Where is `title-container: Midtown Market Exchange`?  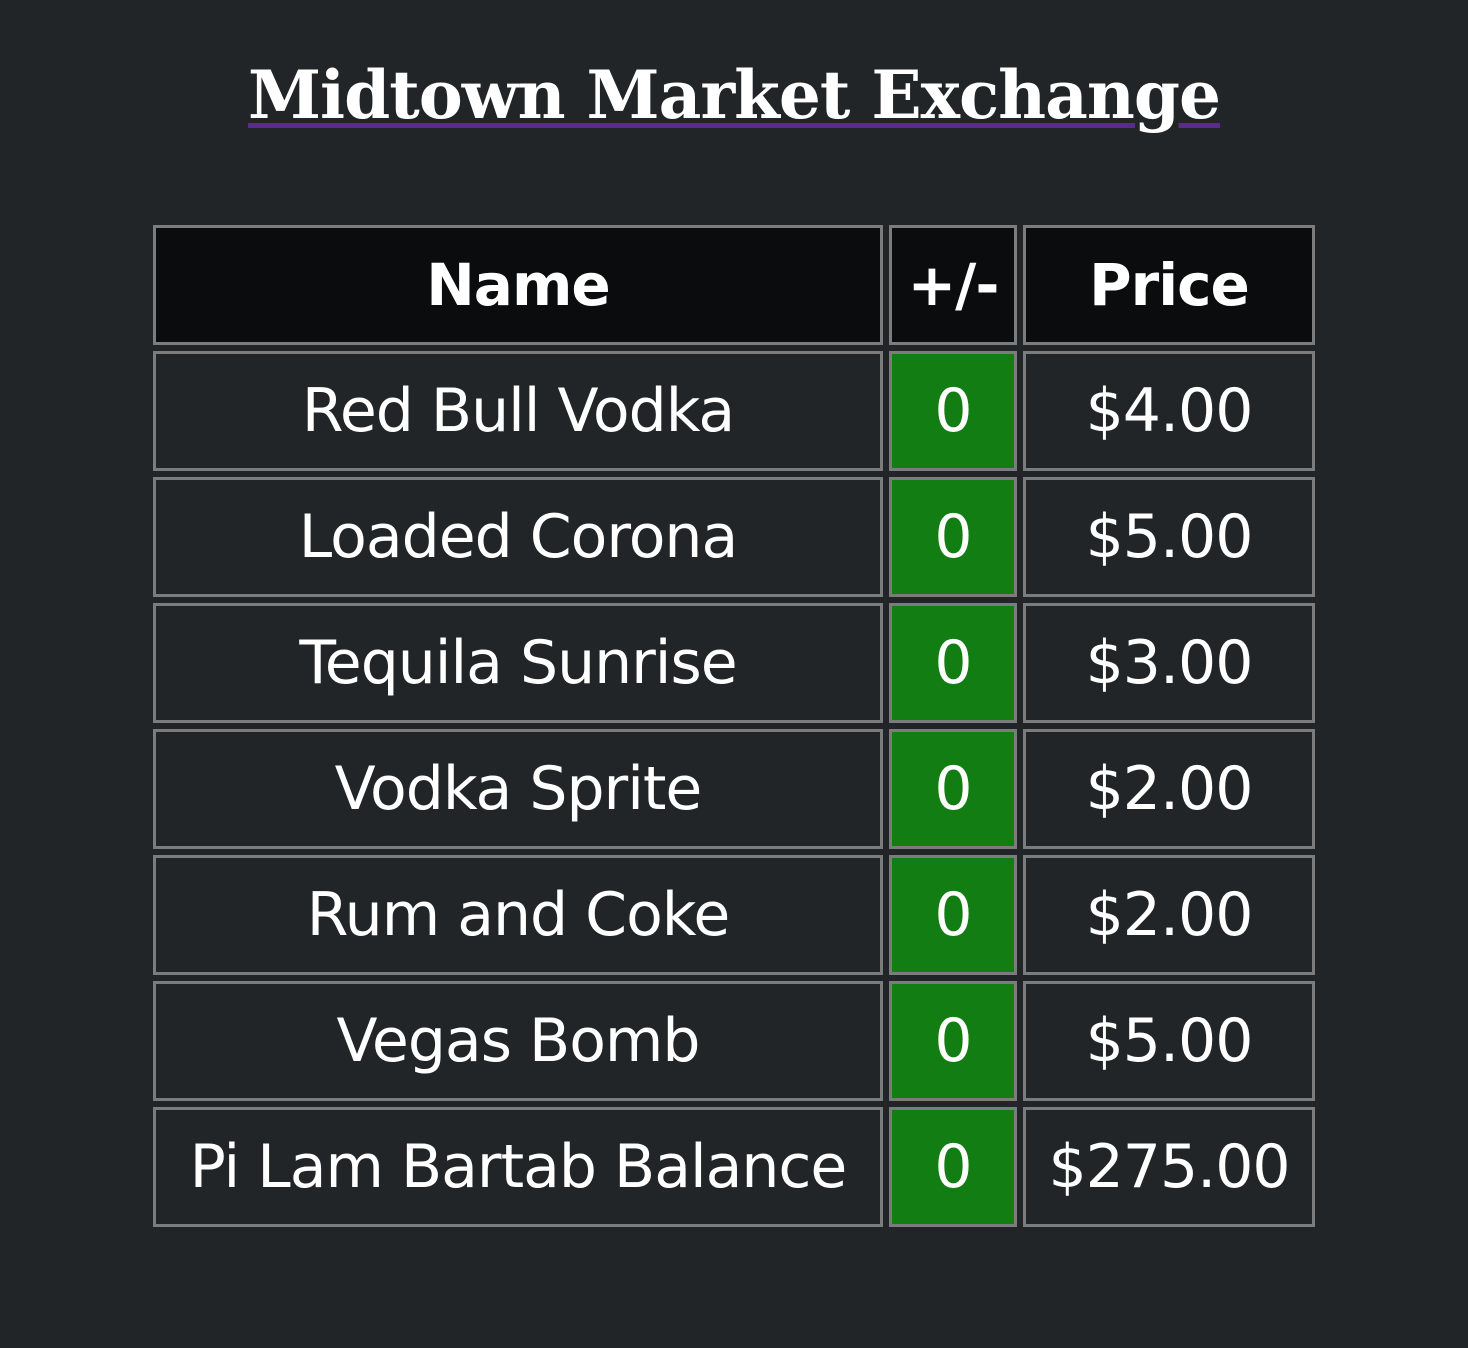 title-container: Midtown Market Exchange is located at coordinates (734, 95).